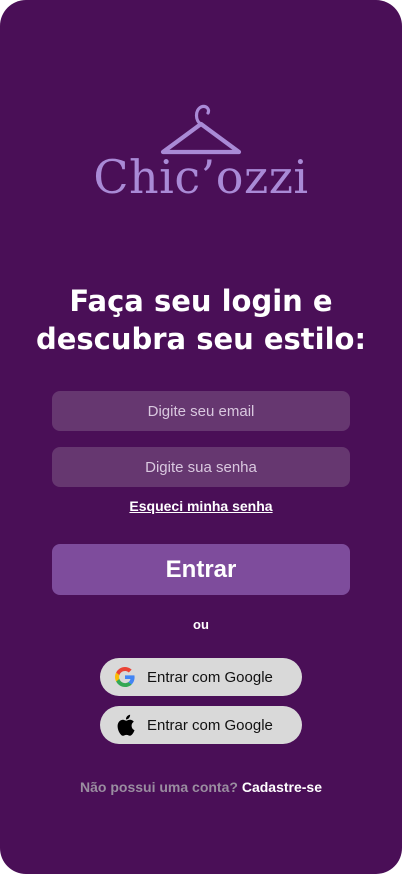 Image resolution: width=402 pixels, height=874 pixels. I want to click on title-line-1: Faça seu login e, so click(201, 301).